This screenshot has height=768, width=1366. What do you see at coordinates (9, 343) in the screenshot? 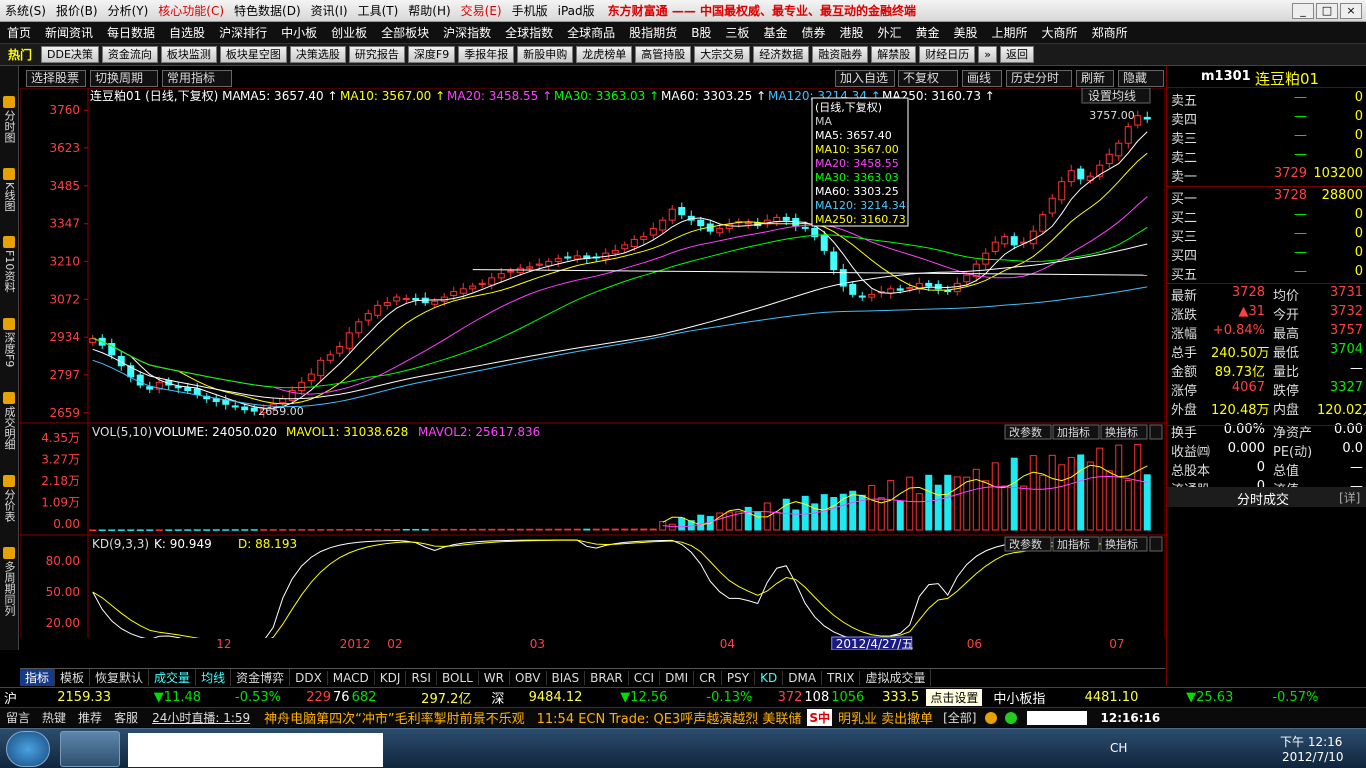
I see `sidebar-item-3: 深度F9` at bounding box center [9, 343].